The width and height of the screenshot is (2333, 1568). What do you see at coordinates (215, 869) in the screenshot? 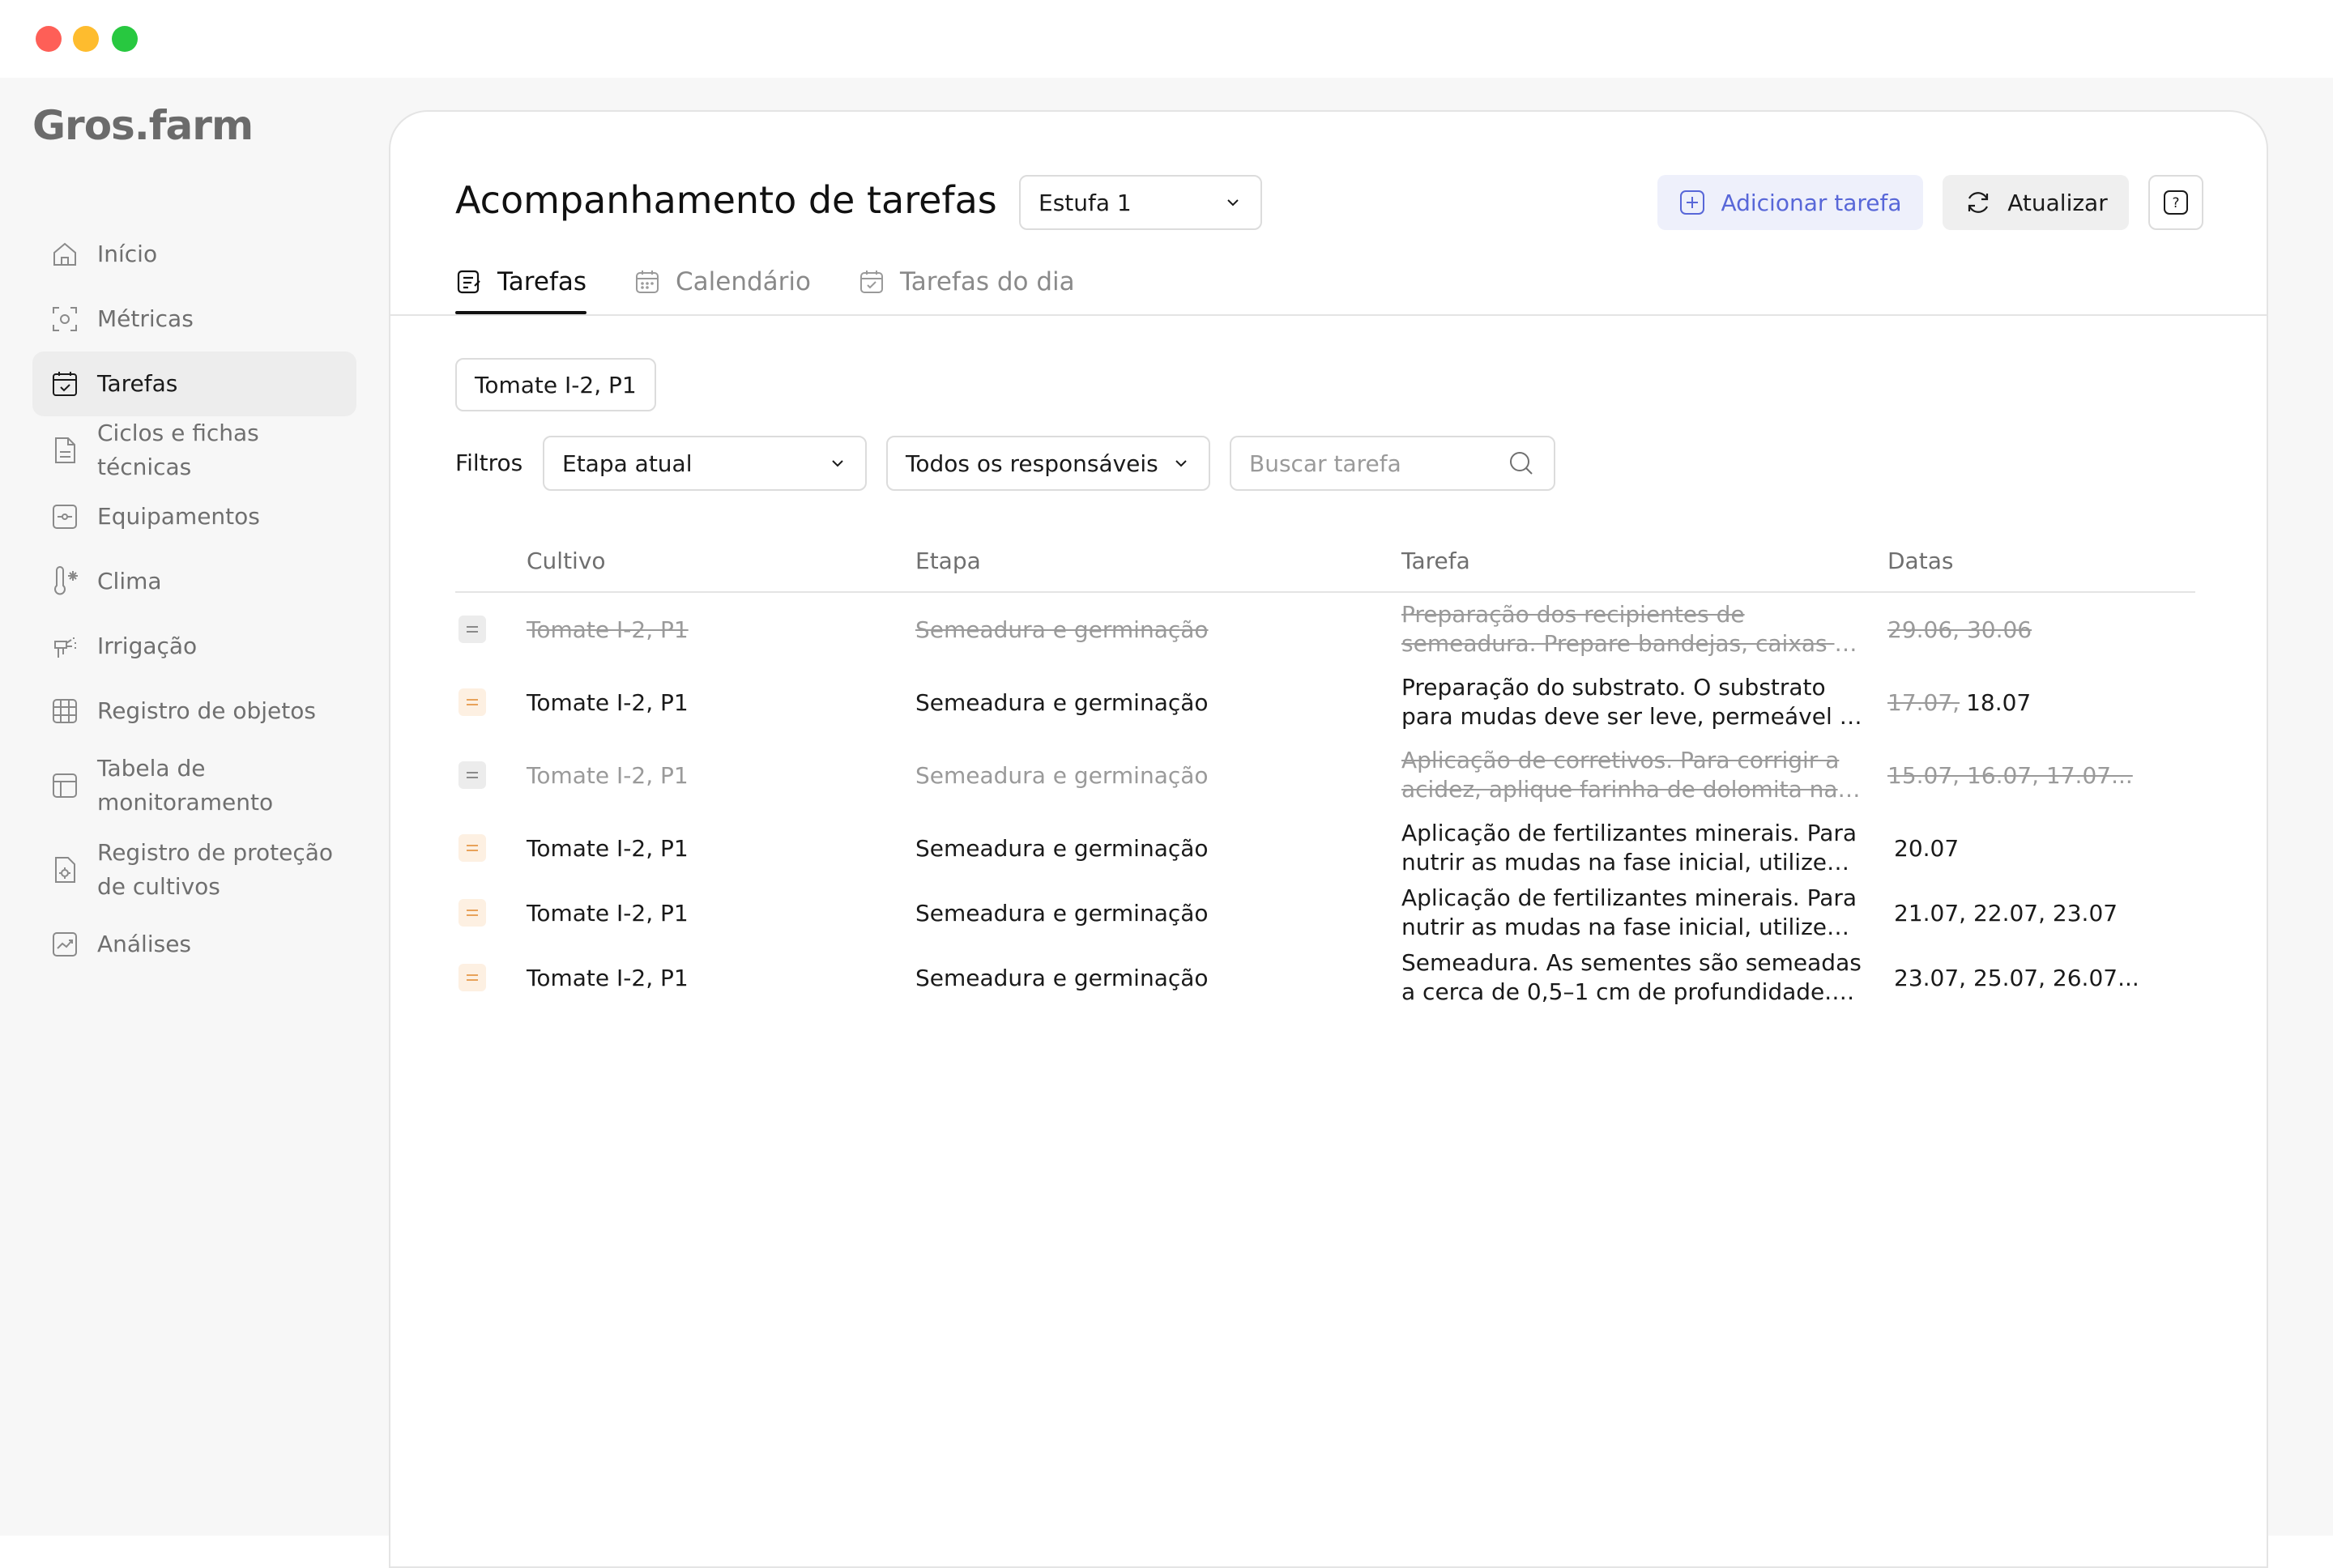
I see `sidebar-item-label: Registro de proteção de cultivos` at bounding box center [215, 869].